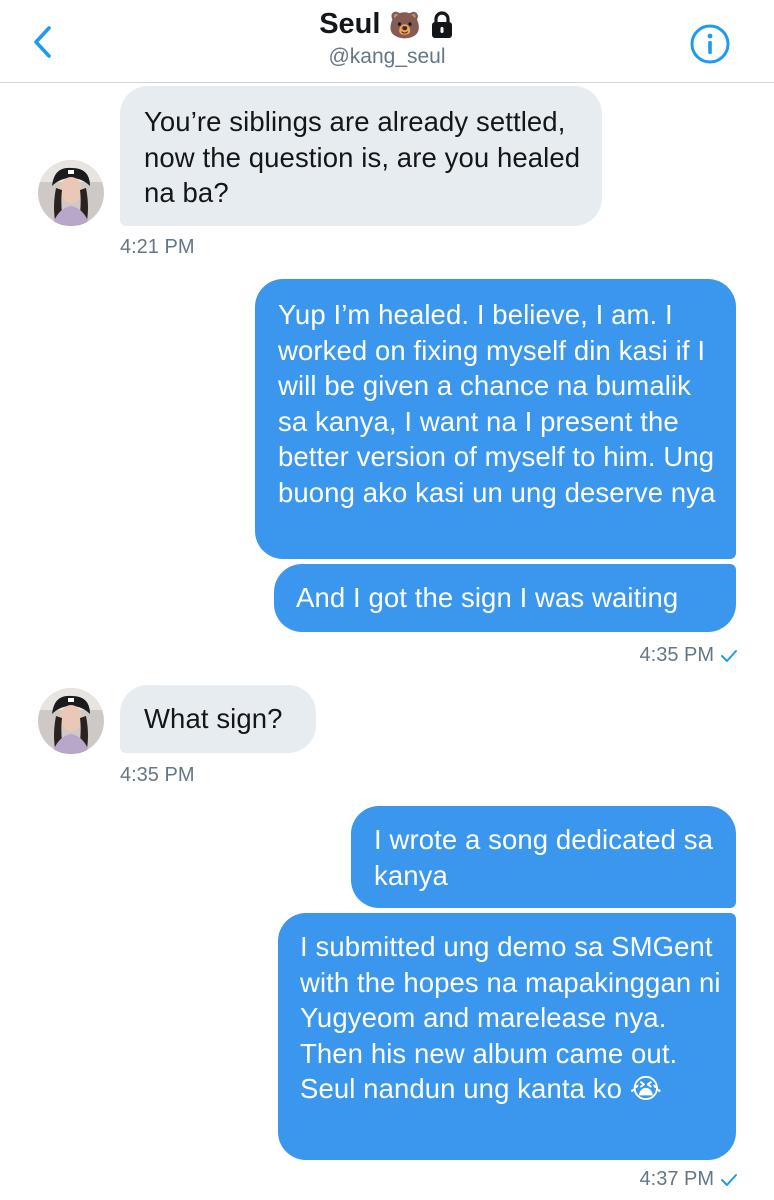 The height and width of the screenshot is (1200, 774). What do you see at coordinates (157, 247) in the screenshot?
I see `message-timestamp: 4:21 PM` at bounding box center [157, 247].